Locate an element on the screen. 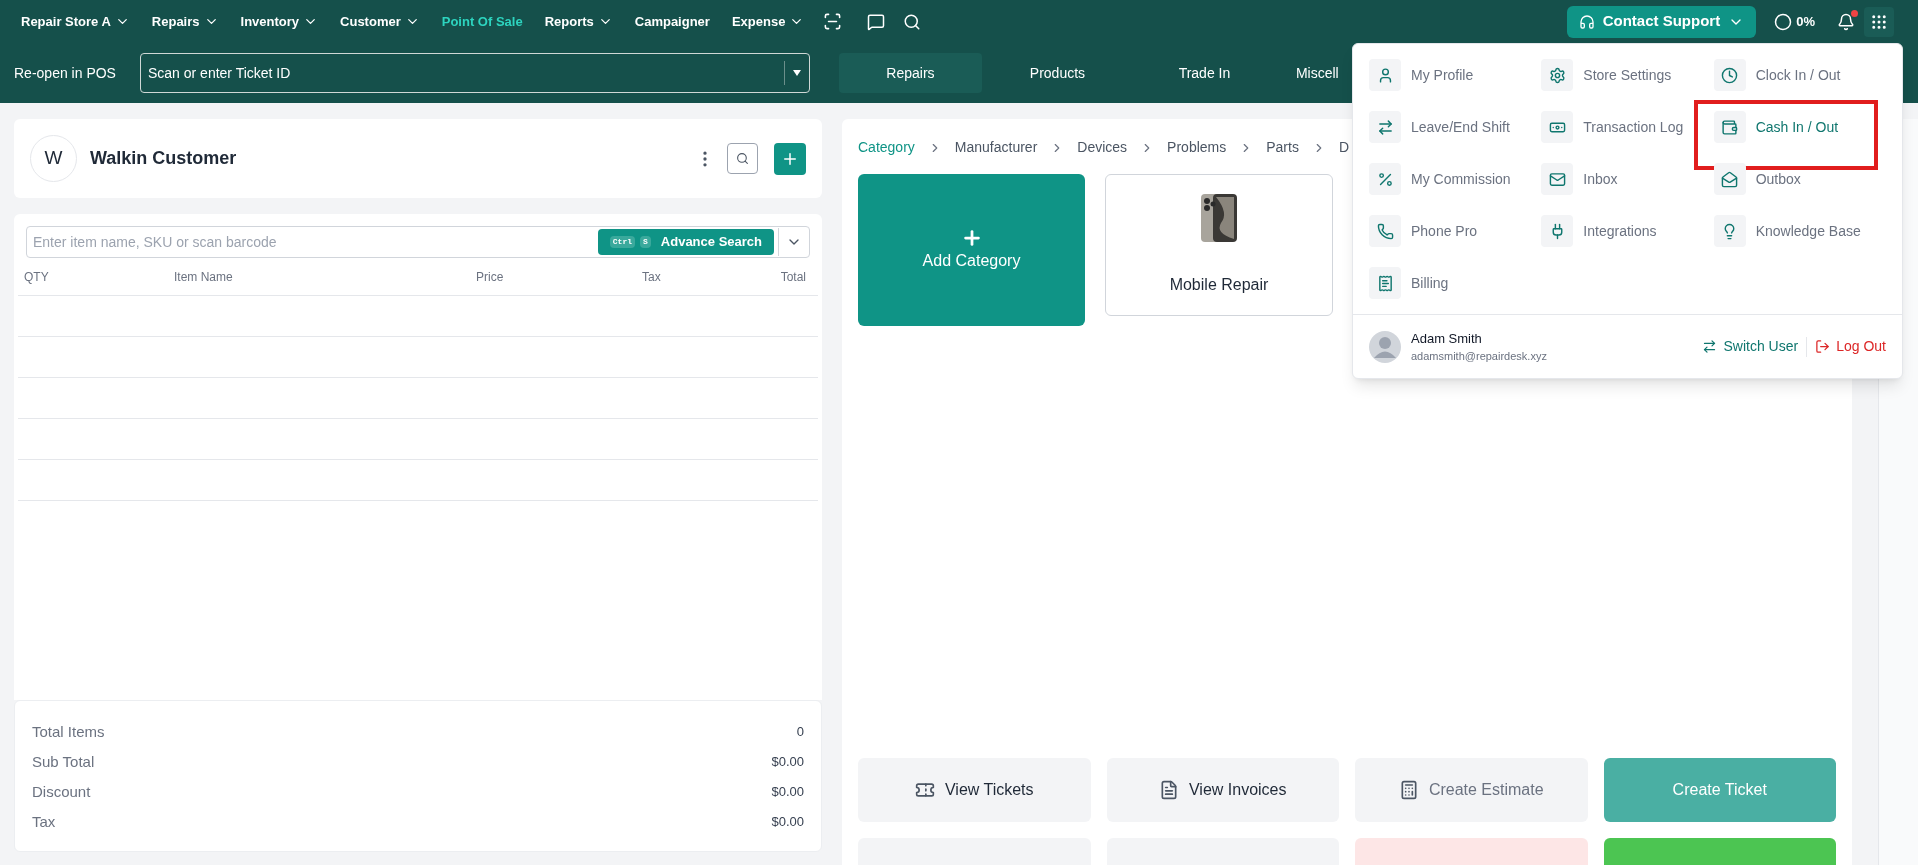 This screenshot has height=865, width=1918. nav-link: Repair Store A is located at coordinates (75, 21).